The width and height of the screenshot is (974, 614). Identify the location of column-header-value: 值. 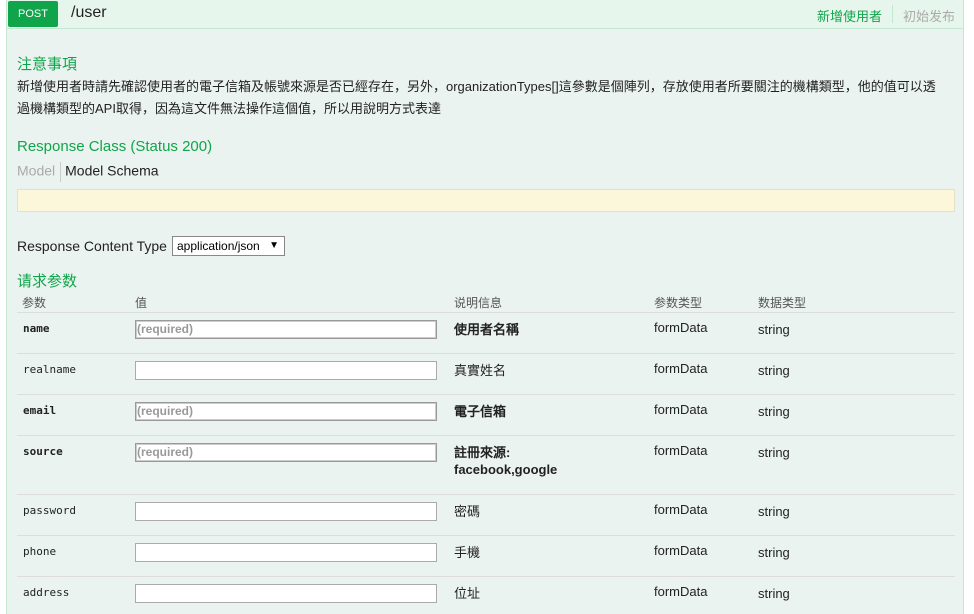
(141, 303).